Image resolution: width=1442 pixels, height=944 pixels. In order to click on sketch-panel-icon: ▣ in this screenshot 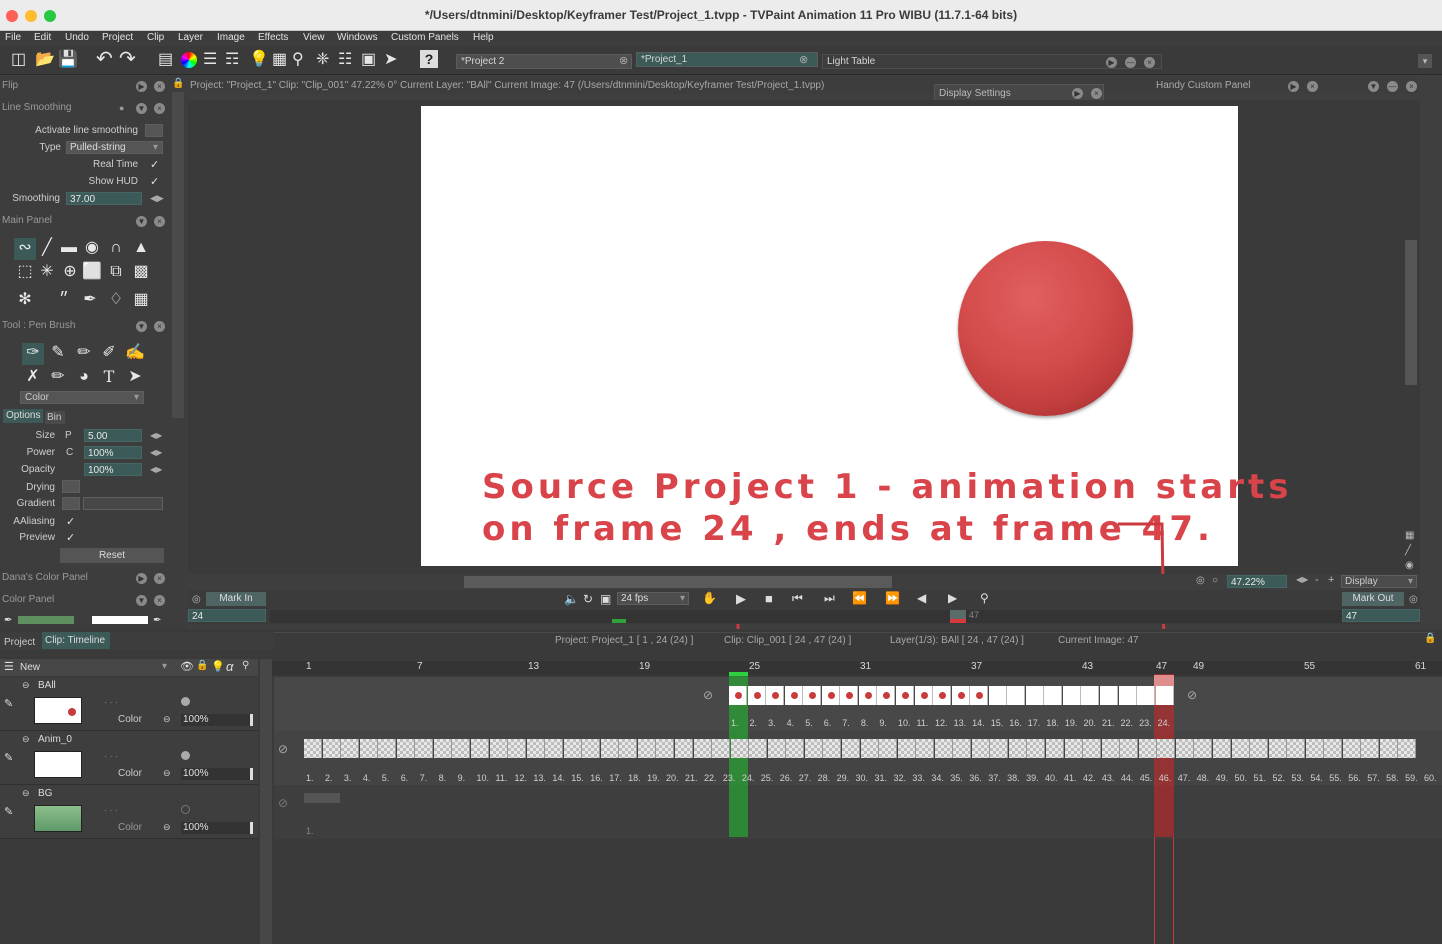, I will do `click(368, 60)`.